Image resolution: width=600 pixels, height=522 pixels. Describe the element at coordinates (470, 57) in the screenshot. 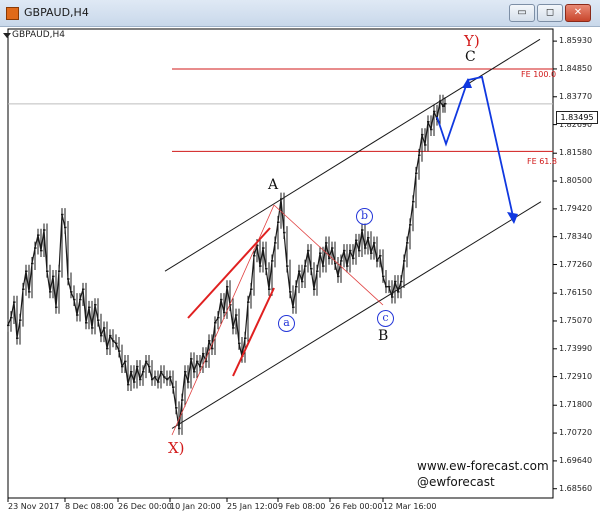

I see `wave-c-label: C` at that location.